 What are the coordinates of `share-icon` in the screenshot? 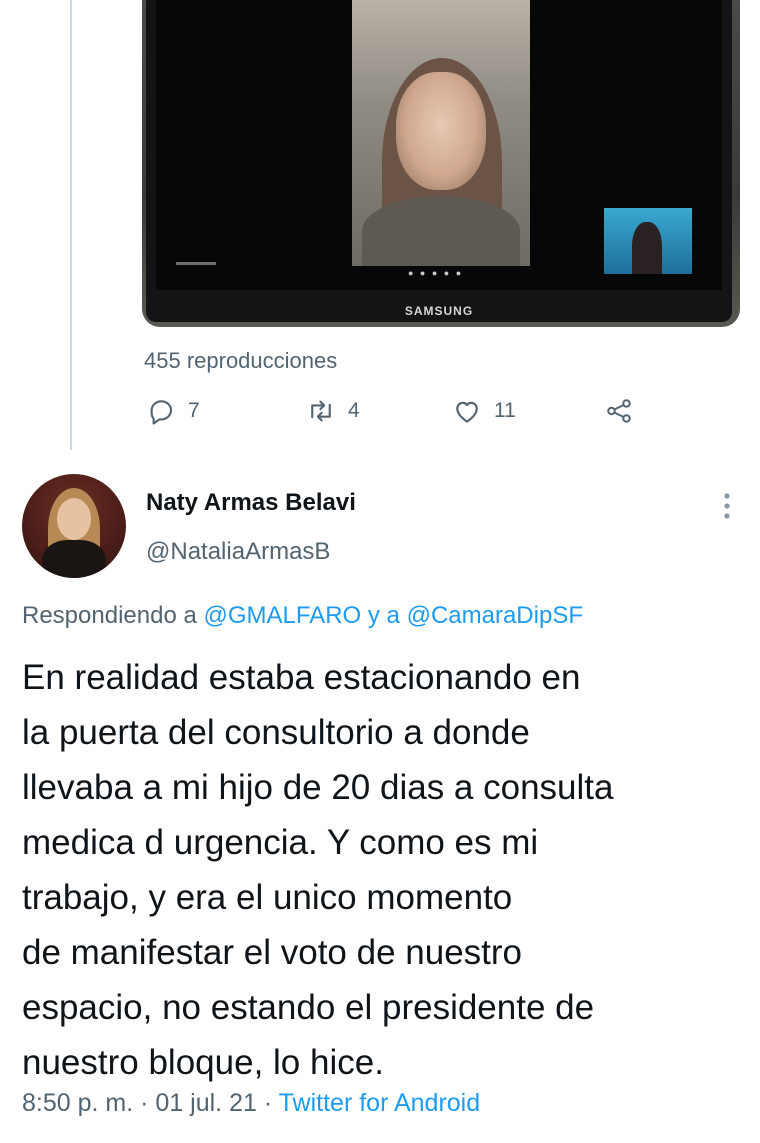 It's located at (619, 411).